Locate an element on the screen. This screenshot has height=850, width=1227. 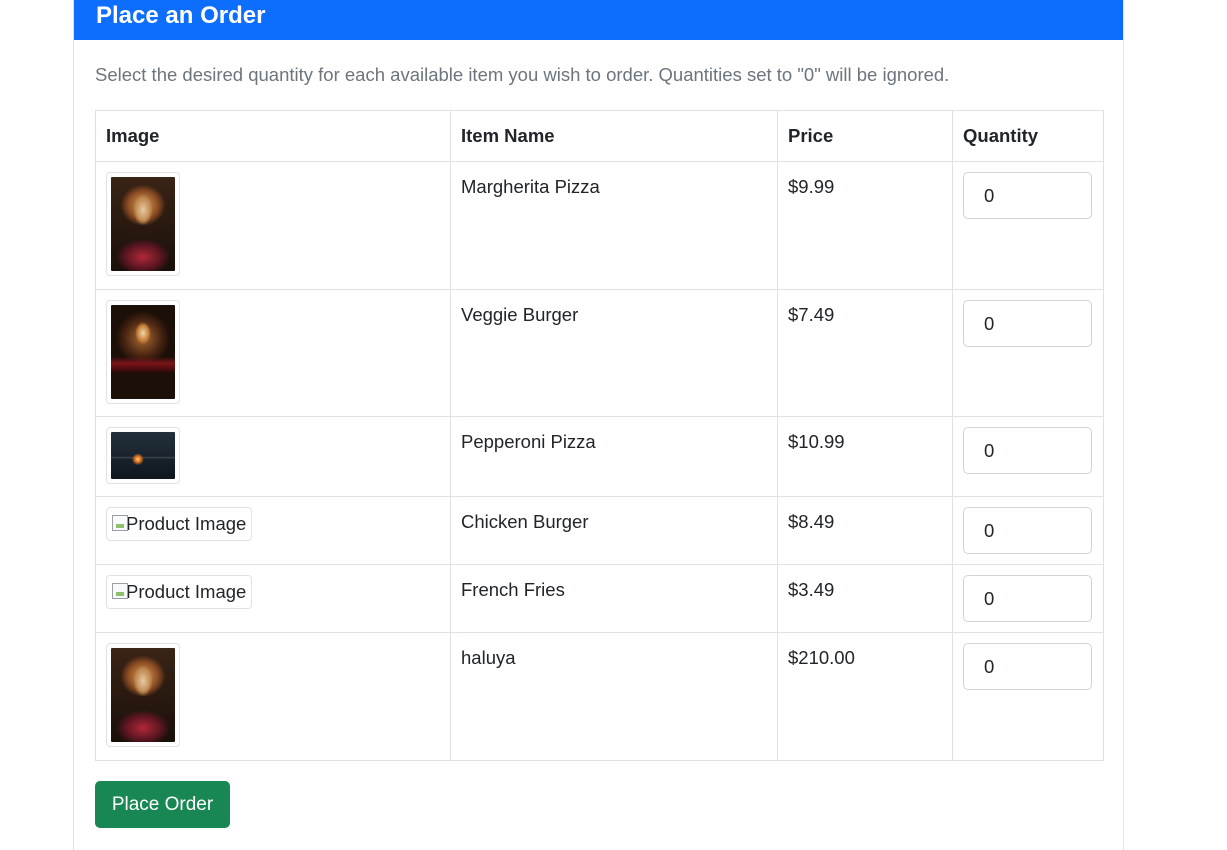
price-cell: $210.00 is located at coordinates (865, 696).